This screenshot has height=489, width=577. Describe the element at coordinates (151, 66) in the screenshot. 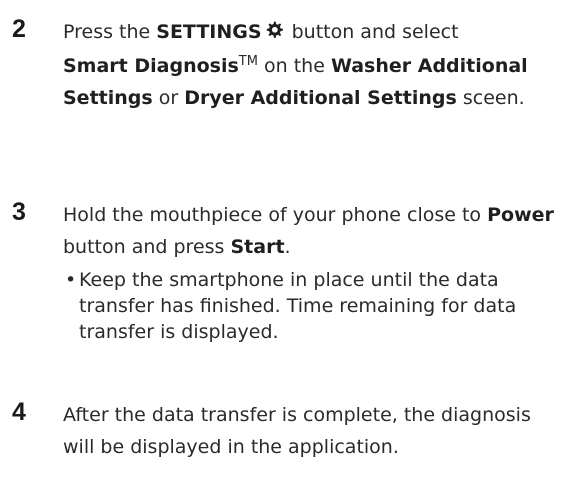

I see `smart-diagnosis-label: Smart Diagnosis` at that location.